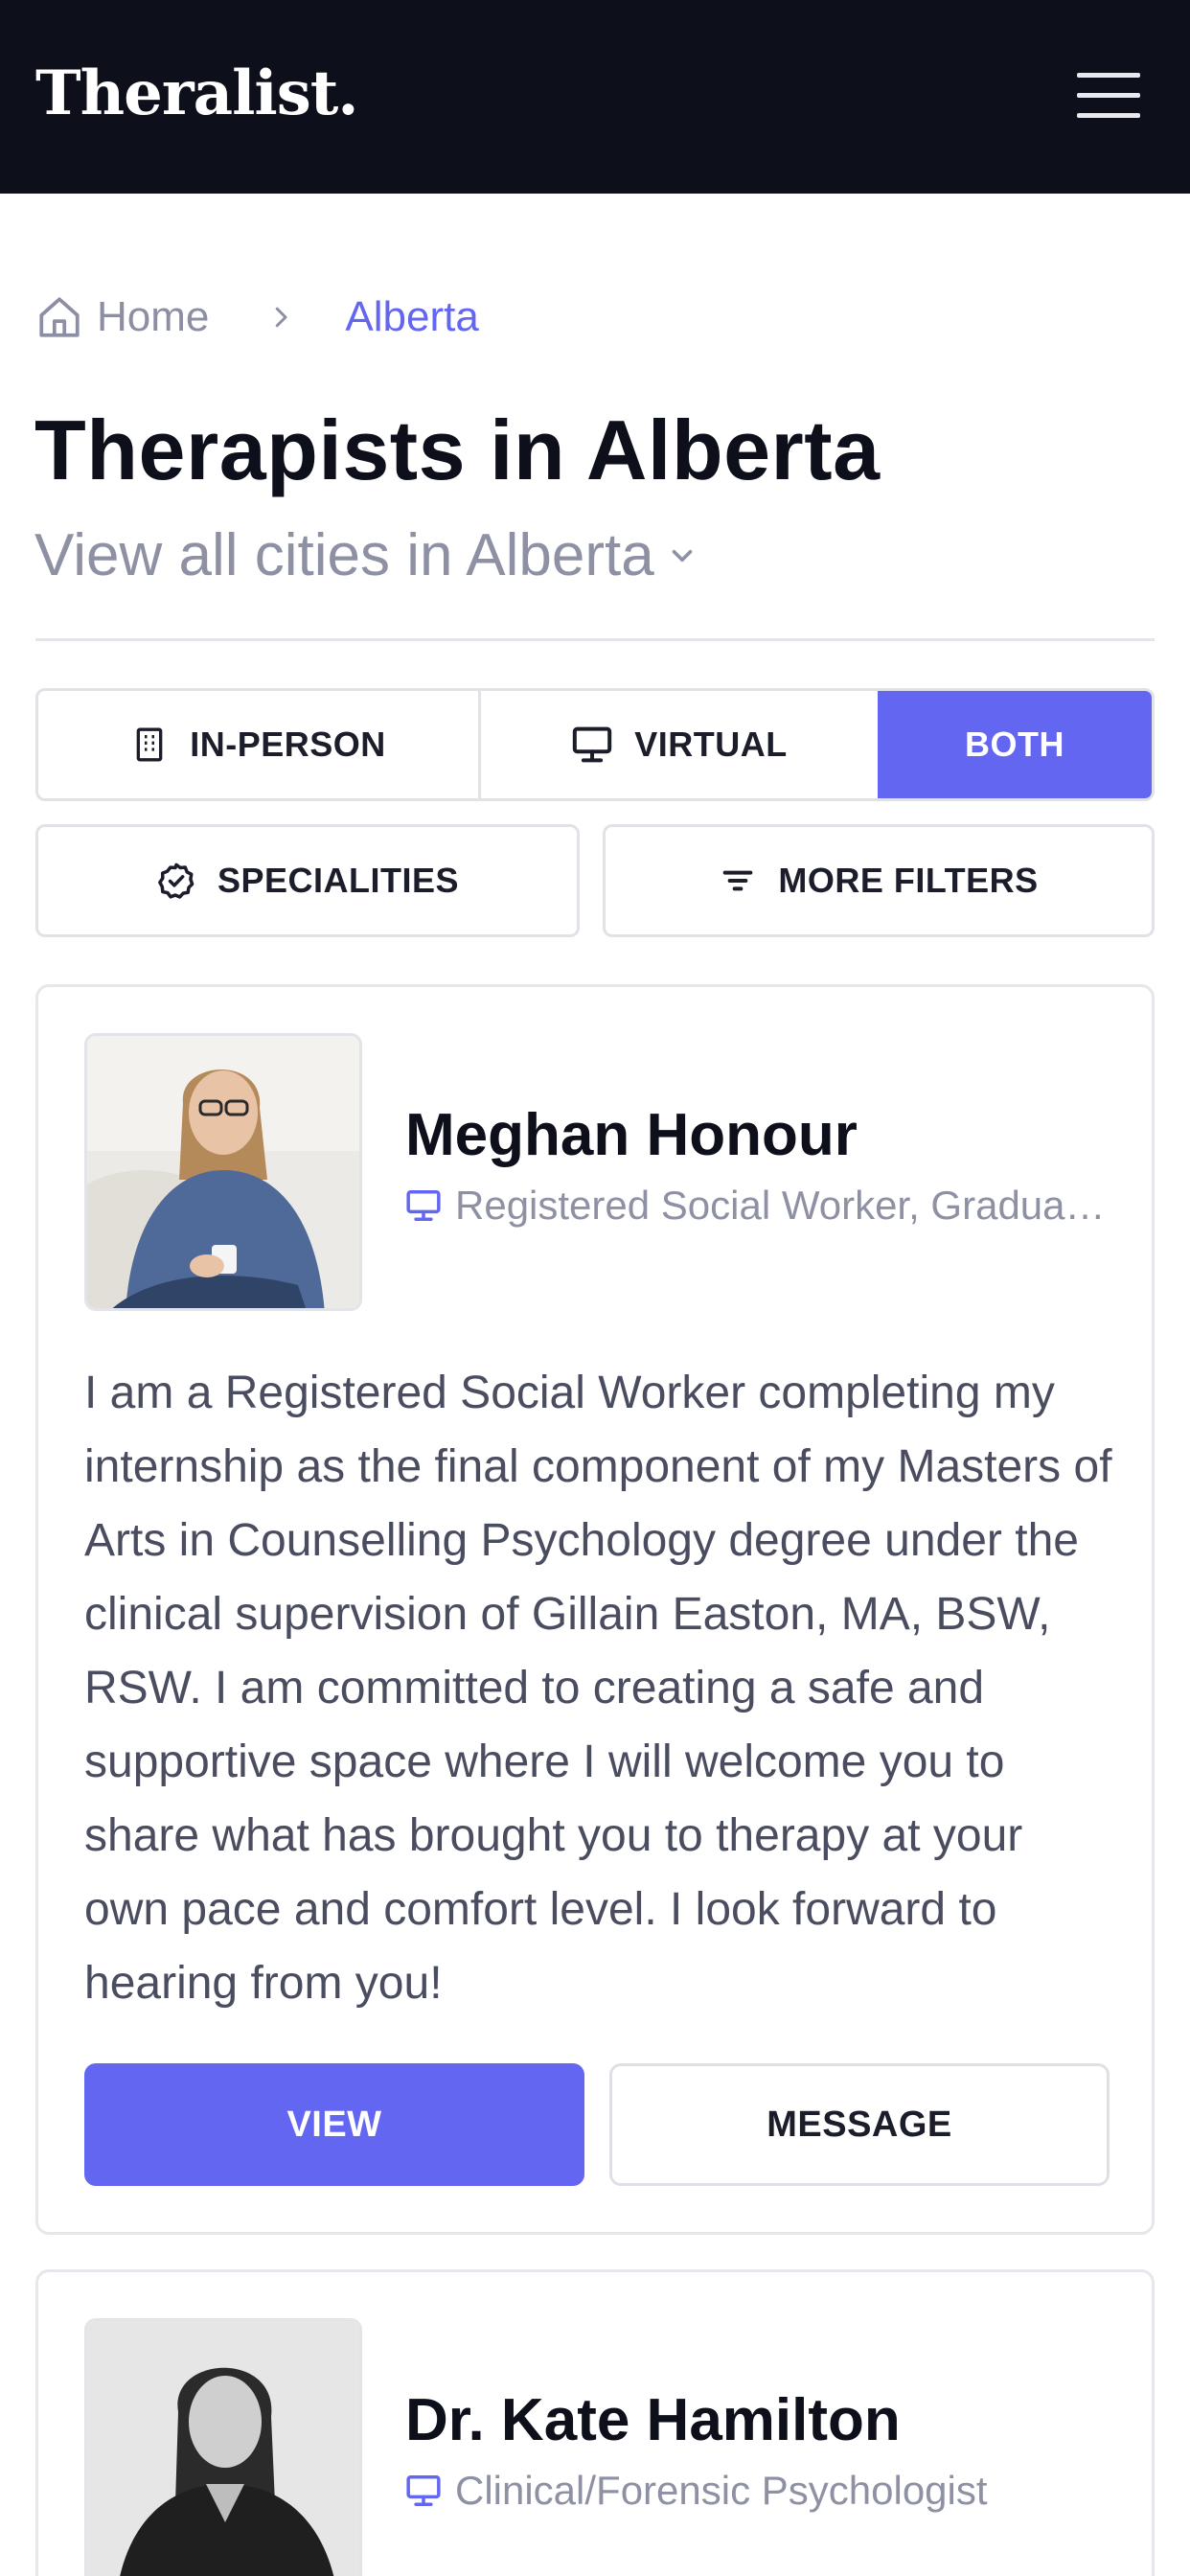 The image size is (1190, 2576). Describe the element at coordinates (281, 317) in the screenshot. I see `chevron-right-icon` at that location.